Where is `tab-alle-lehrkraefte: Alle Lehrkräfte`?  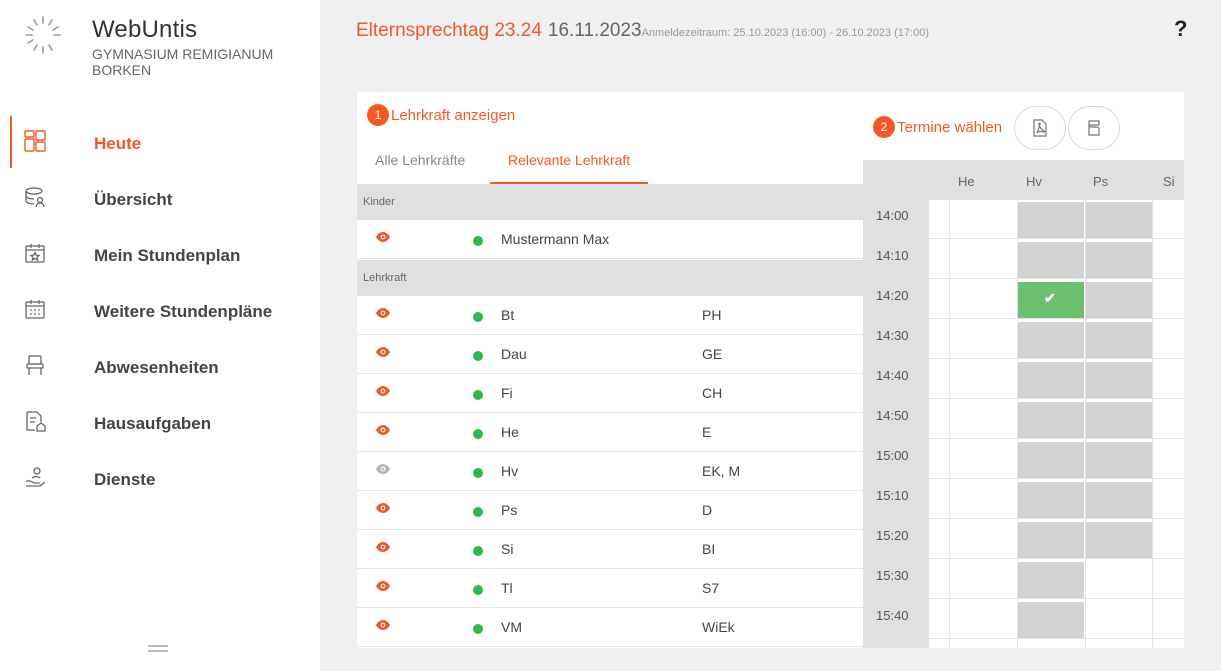
tab-alle-lehrkraefte: Alle Lehrkräfte is located at coordinates (420, 168).